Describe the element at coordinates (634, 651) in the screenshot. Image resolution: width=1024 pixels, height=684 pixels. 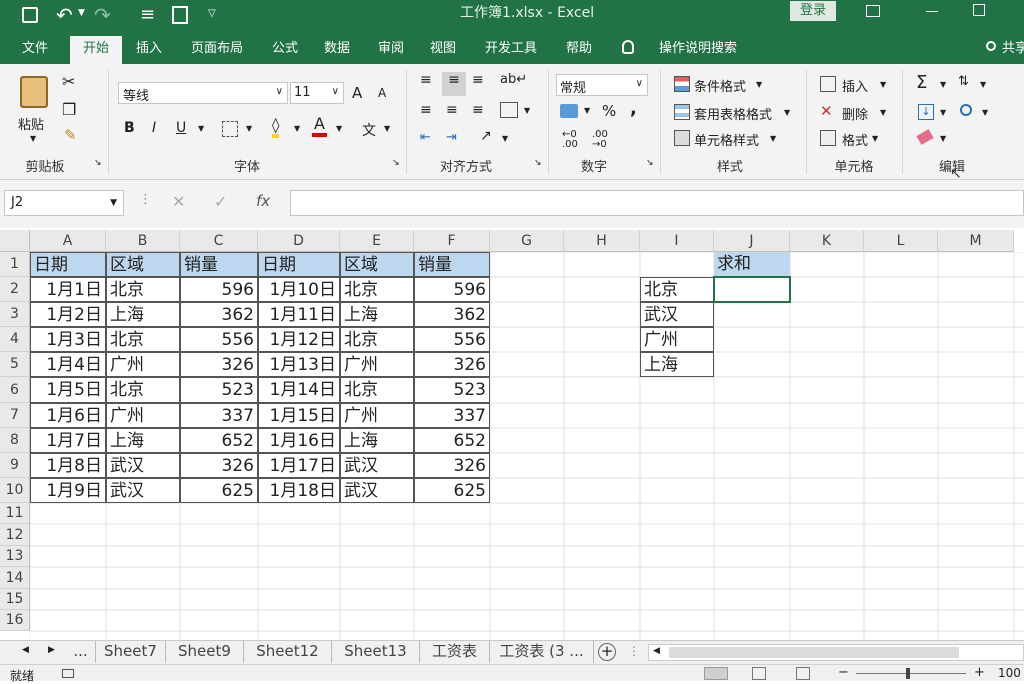
I see `tab-split-handle-icon: ⋮` at that location.